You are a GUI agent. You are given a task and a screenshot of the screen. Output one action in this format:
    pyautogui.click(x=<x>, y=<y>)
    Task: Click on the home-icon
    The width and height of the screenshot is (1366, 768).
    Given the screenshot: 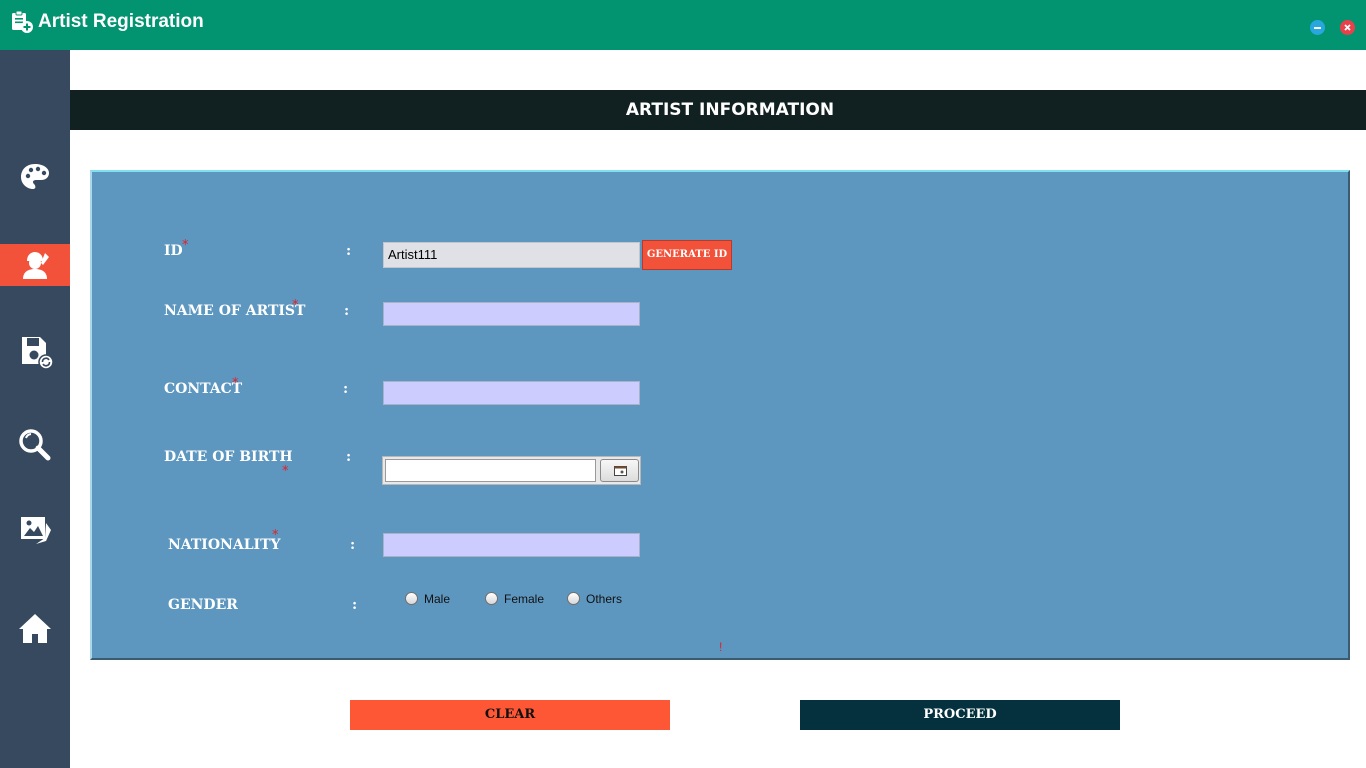 What is the action you would take?
    pyautogui.click(x=35, y=628)
    